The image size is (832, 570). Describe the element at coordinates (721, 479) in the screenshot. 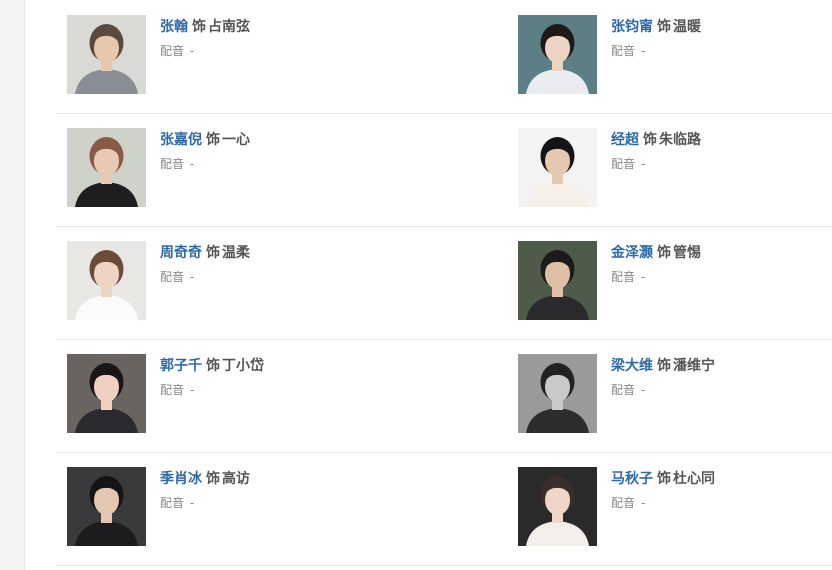

I see `cast-title-line: 马秋子饰杜心同` at that location.